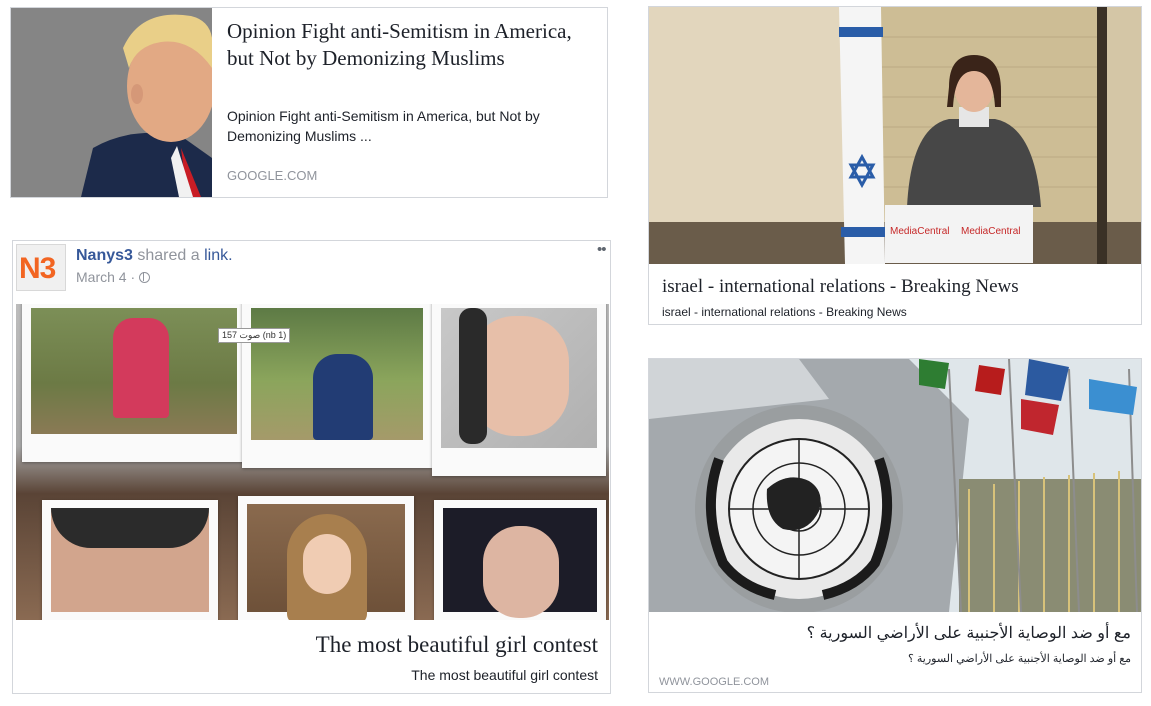 The width and height of the screenshot is (1151, 706). I want to click on podium-sign-right: MediaCentral, so click(991, 231).